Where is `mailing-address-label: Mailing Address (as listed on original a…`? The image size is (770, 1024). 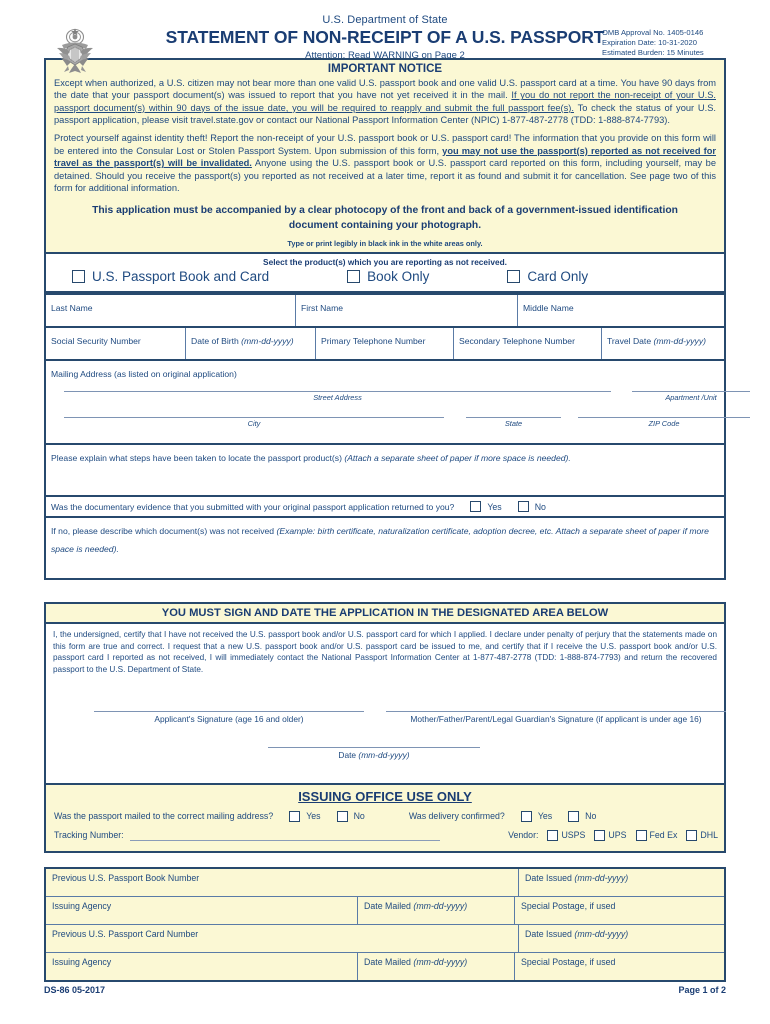
mailing-address-label: Mailing Address (as listed on original a… is located at coordinates (144, 374).